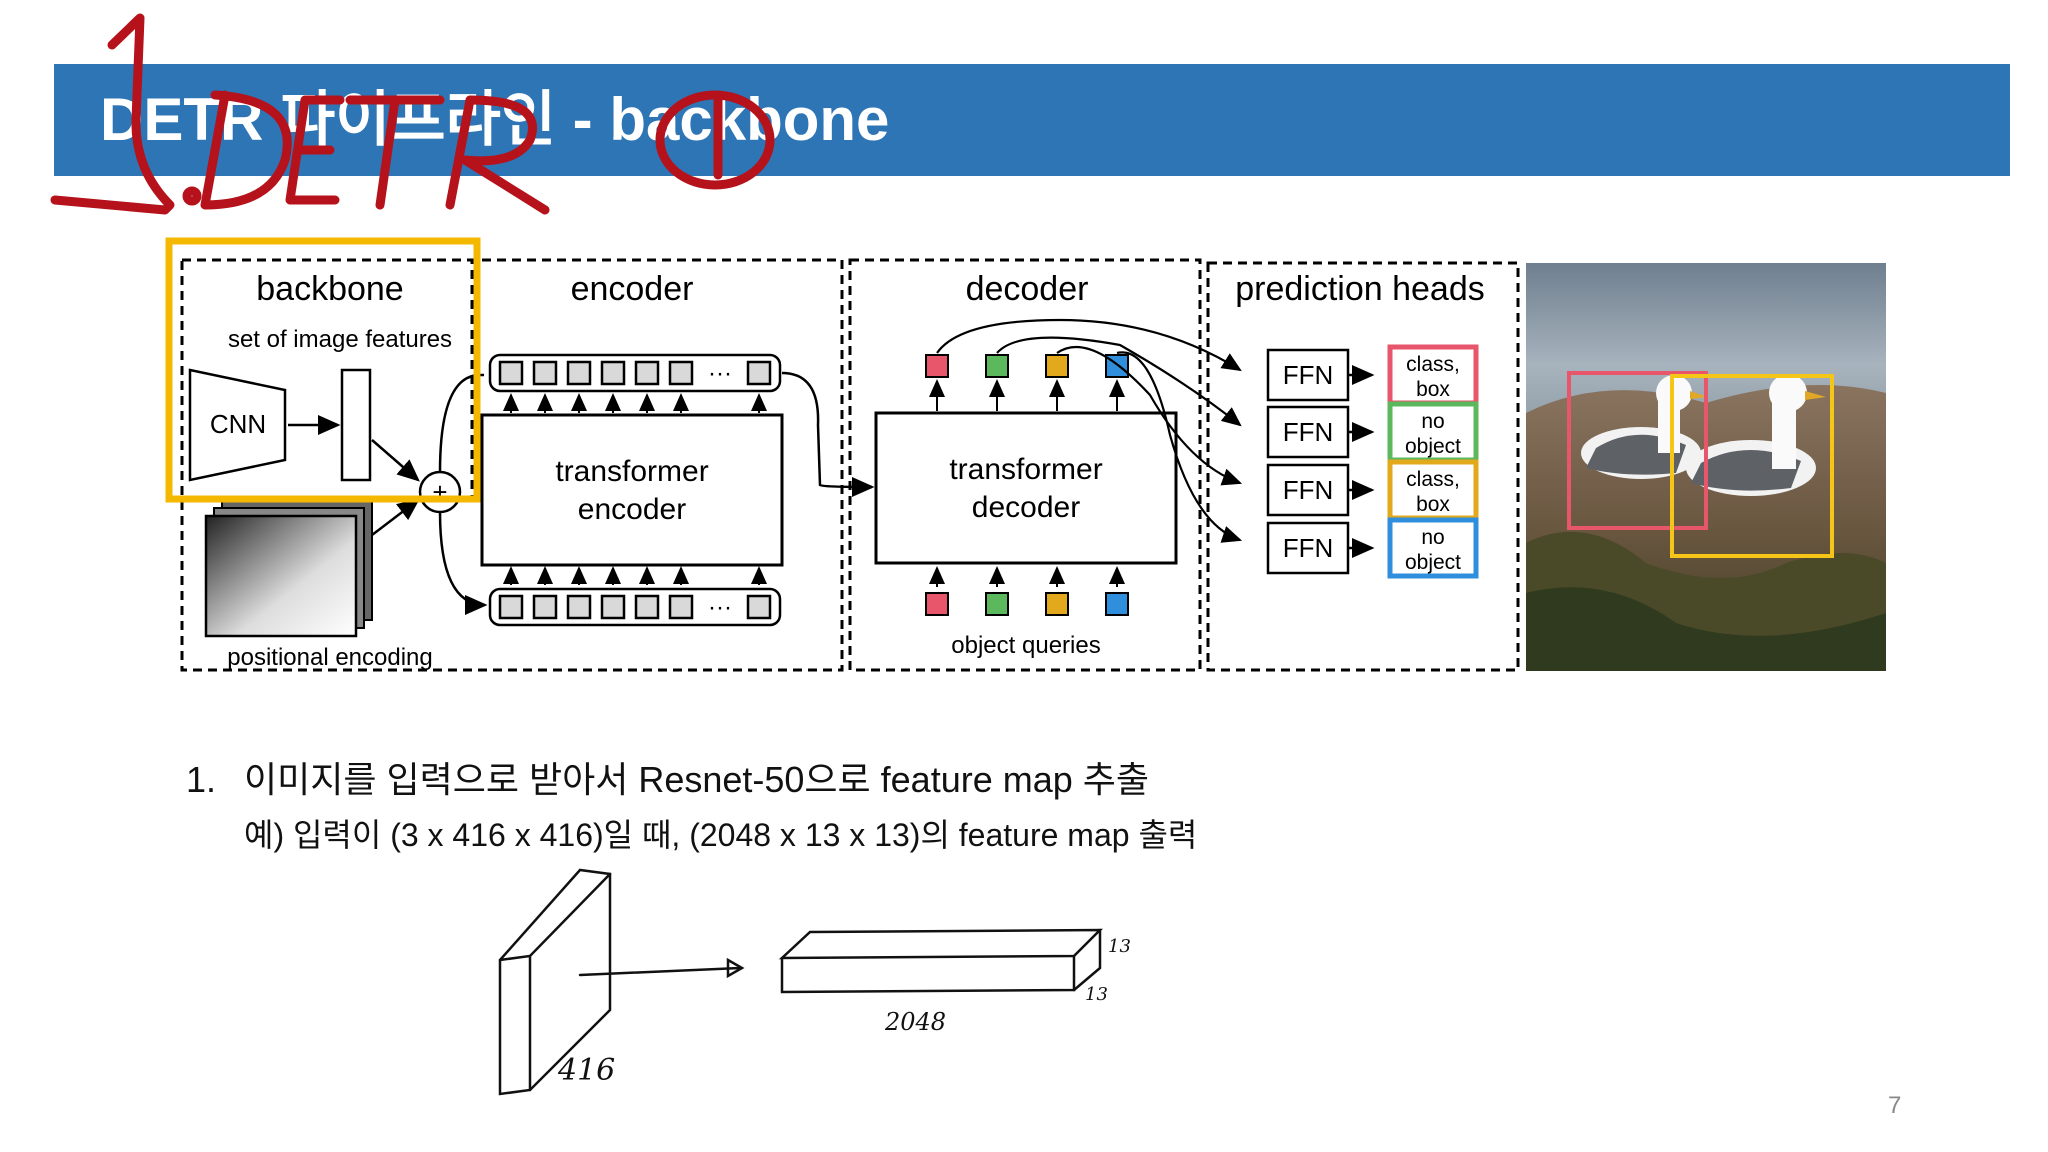  What do you see at coordinates (1308, 375) in the screenshot?
I see `ffn-label-1: FFN` at bounding box center [1308, 375].